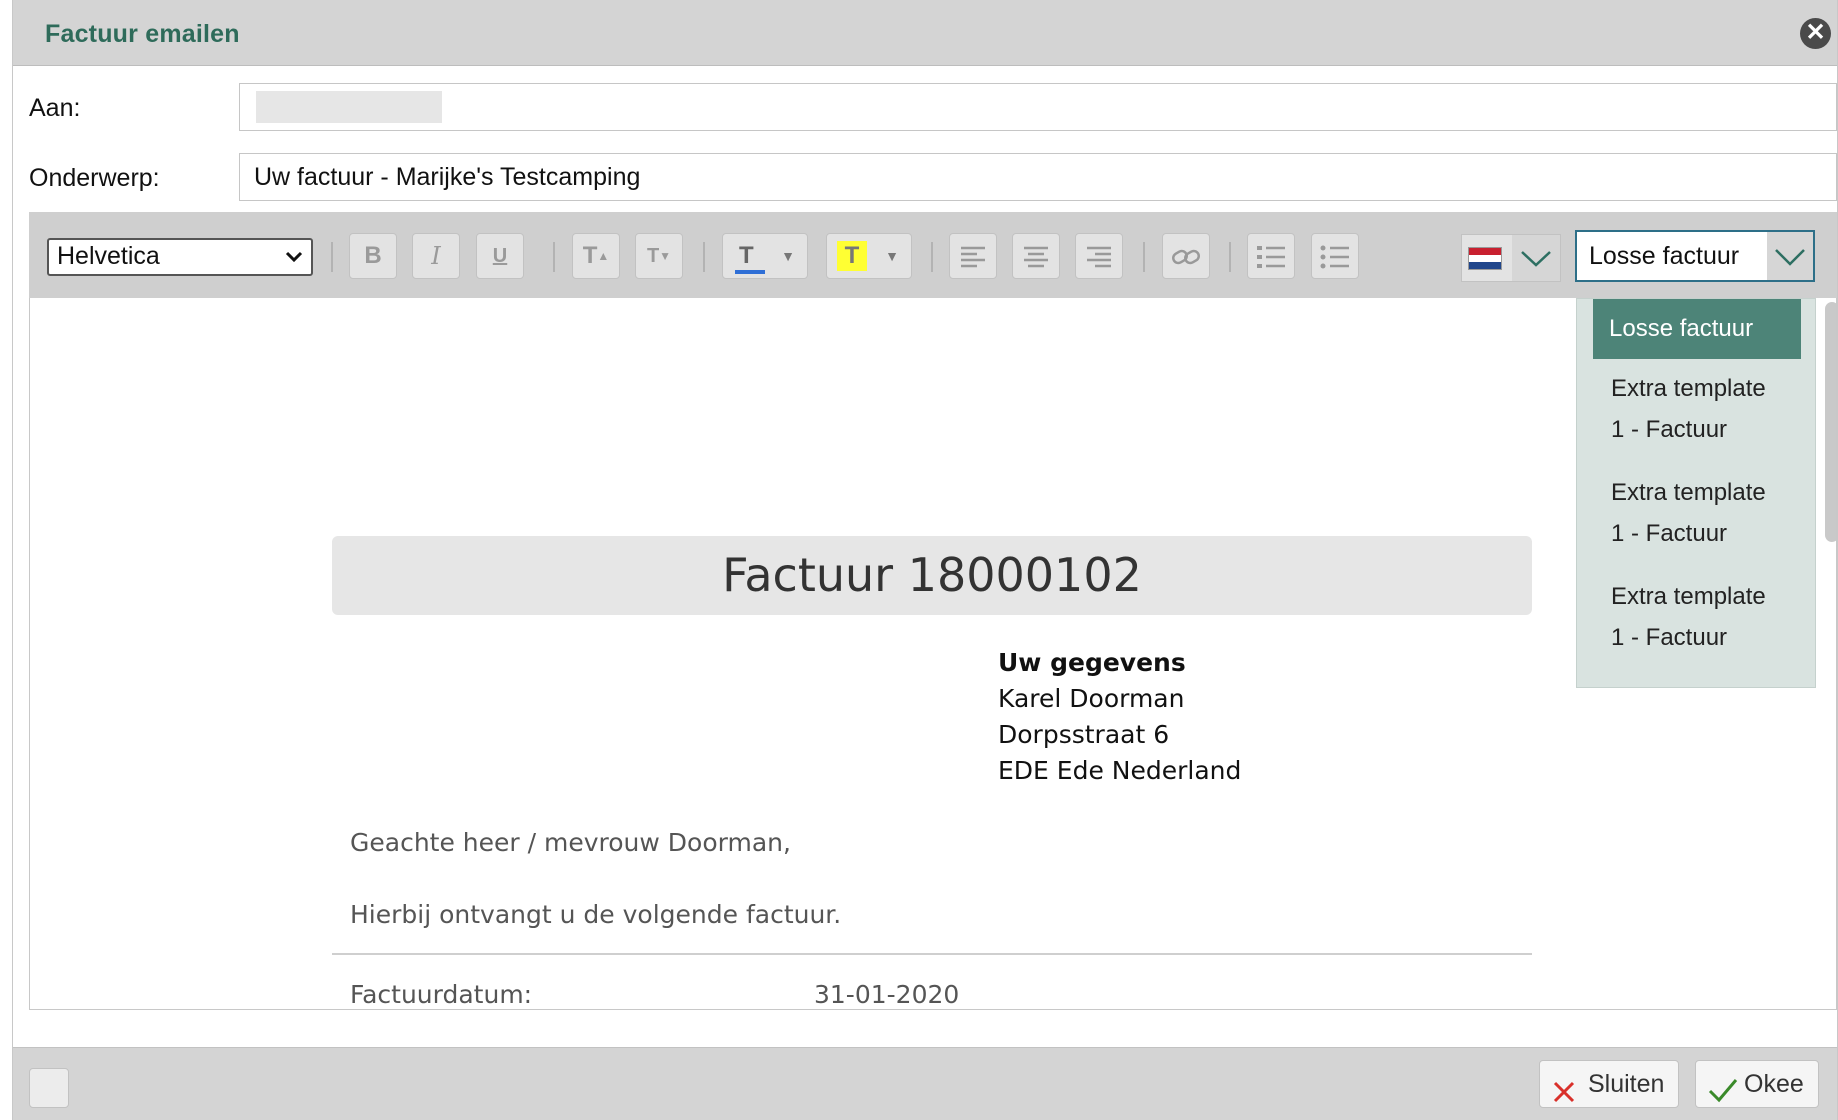  What do you see at coordinates (570, 842) in the screenshot?
I see `greeting-text: Geachte heer / mevrouw Doorman,` at bounding box center [570, 842].